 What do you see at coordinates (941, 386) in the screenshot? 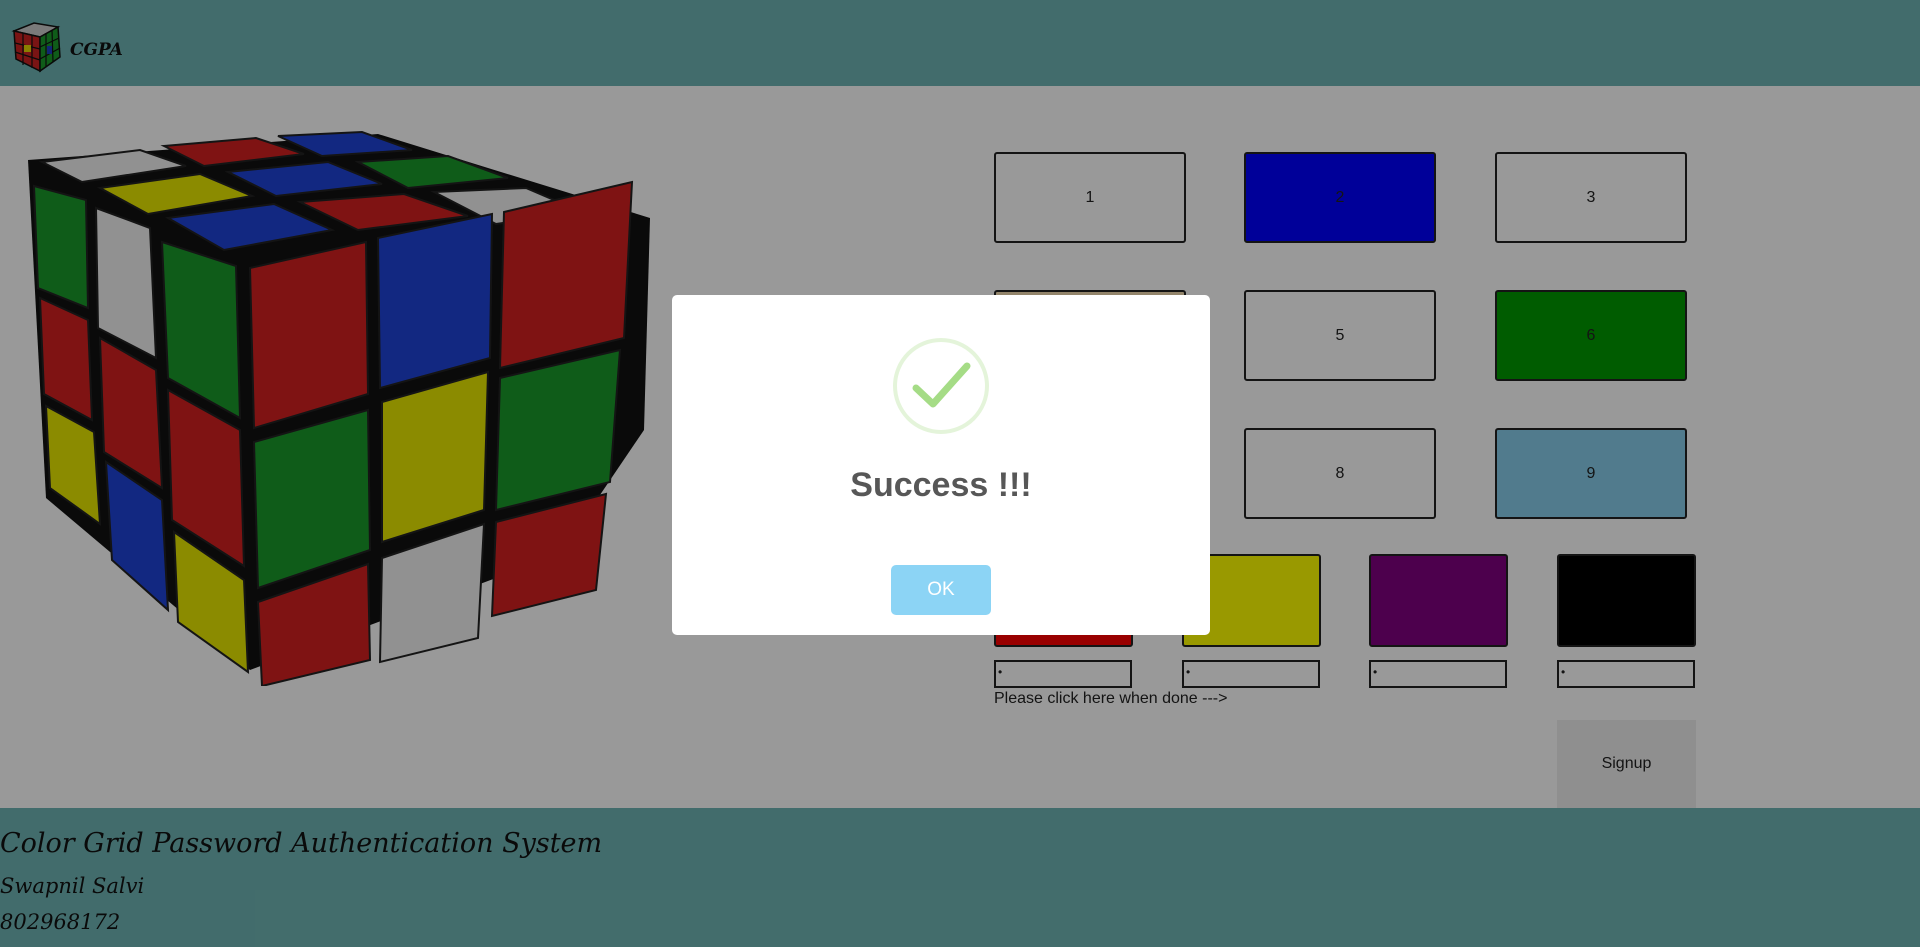
I see `success-check-icon` at bounding box center [941, 386].